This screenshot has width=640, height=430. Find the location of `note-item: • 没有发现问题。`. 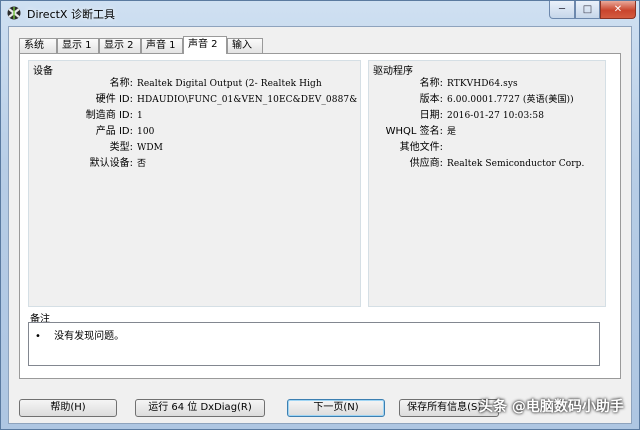

note-item: • 没有发现问题。 is located at coordinates (79, 334).